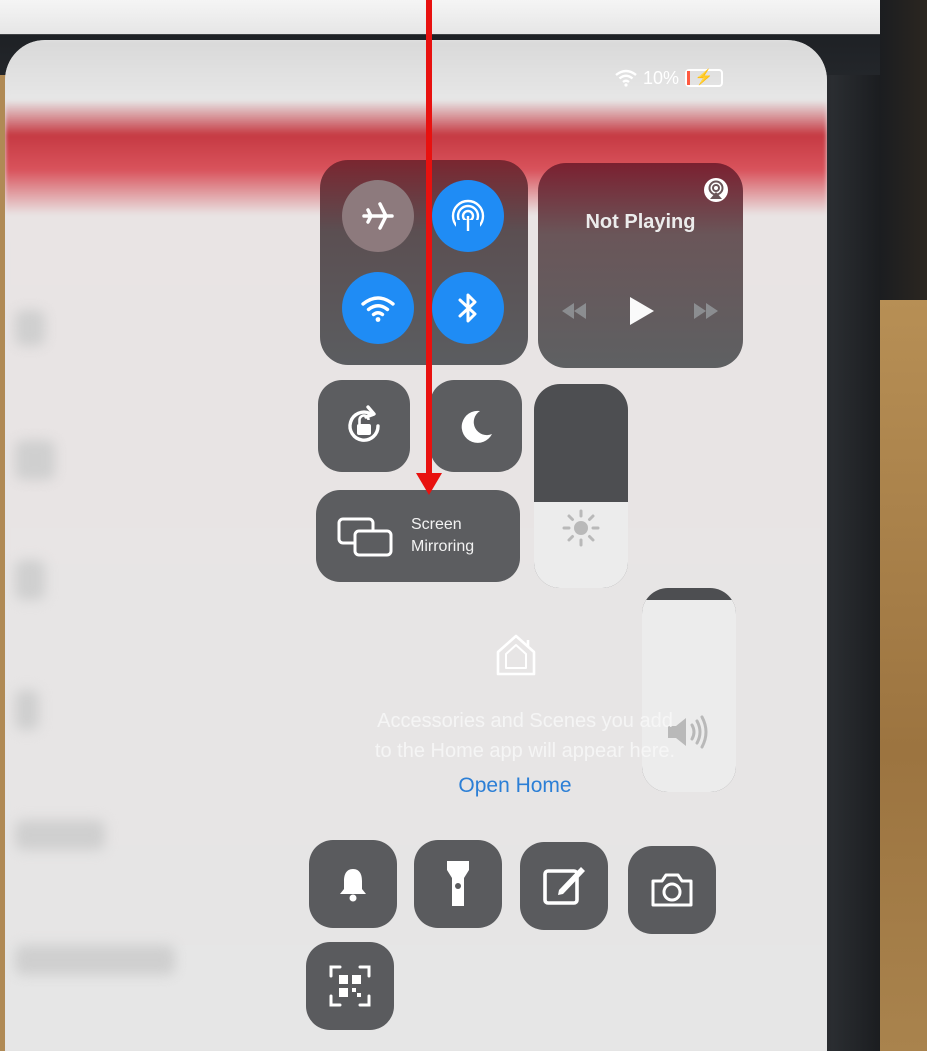 This screenshot has height=1051, width=927. I want to click on annotation-arrow-line, so click(429, 239).